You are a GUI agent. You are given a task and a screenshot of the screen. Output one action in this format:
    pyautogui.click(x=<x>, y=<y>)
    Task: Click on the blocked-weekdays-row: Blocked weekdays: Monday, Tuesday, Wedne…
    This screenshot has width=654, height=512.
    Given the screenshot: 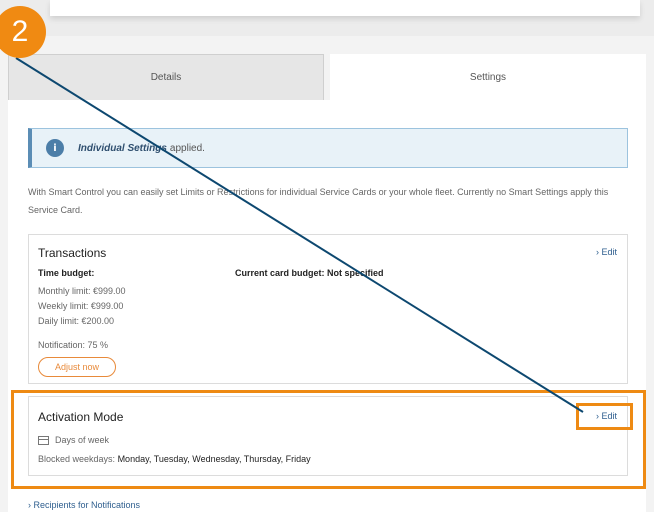 What is the action you would take?
    pyautogui.click(x=174, y=459)
    